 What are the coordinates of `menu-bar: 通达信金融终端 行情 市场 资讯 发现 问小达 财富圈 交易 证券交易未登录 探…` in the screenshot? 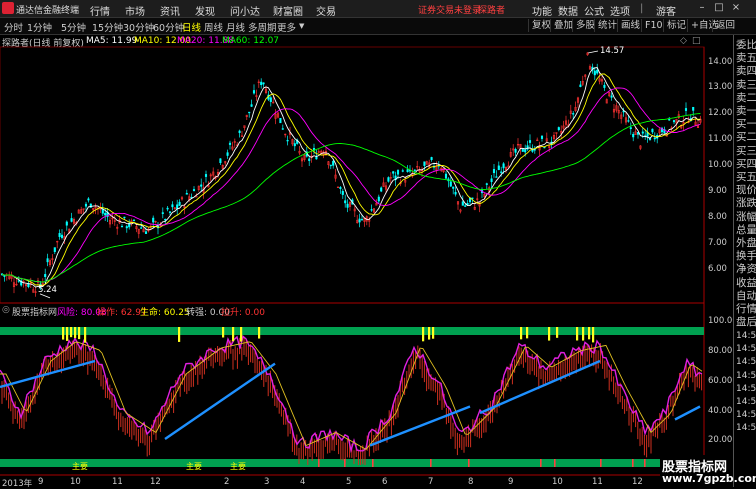 It's located at (378, 9).